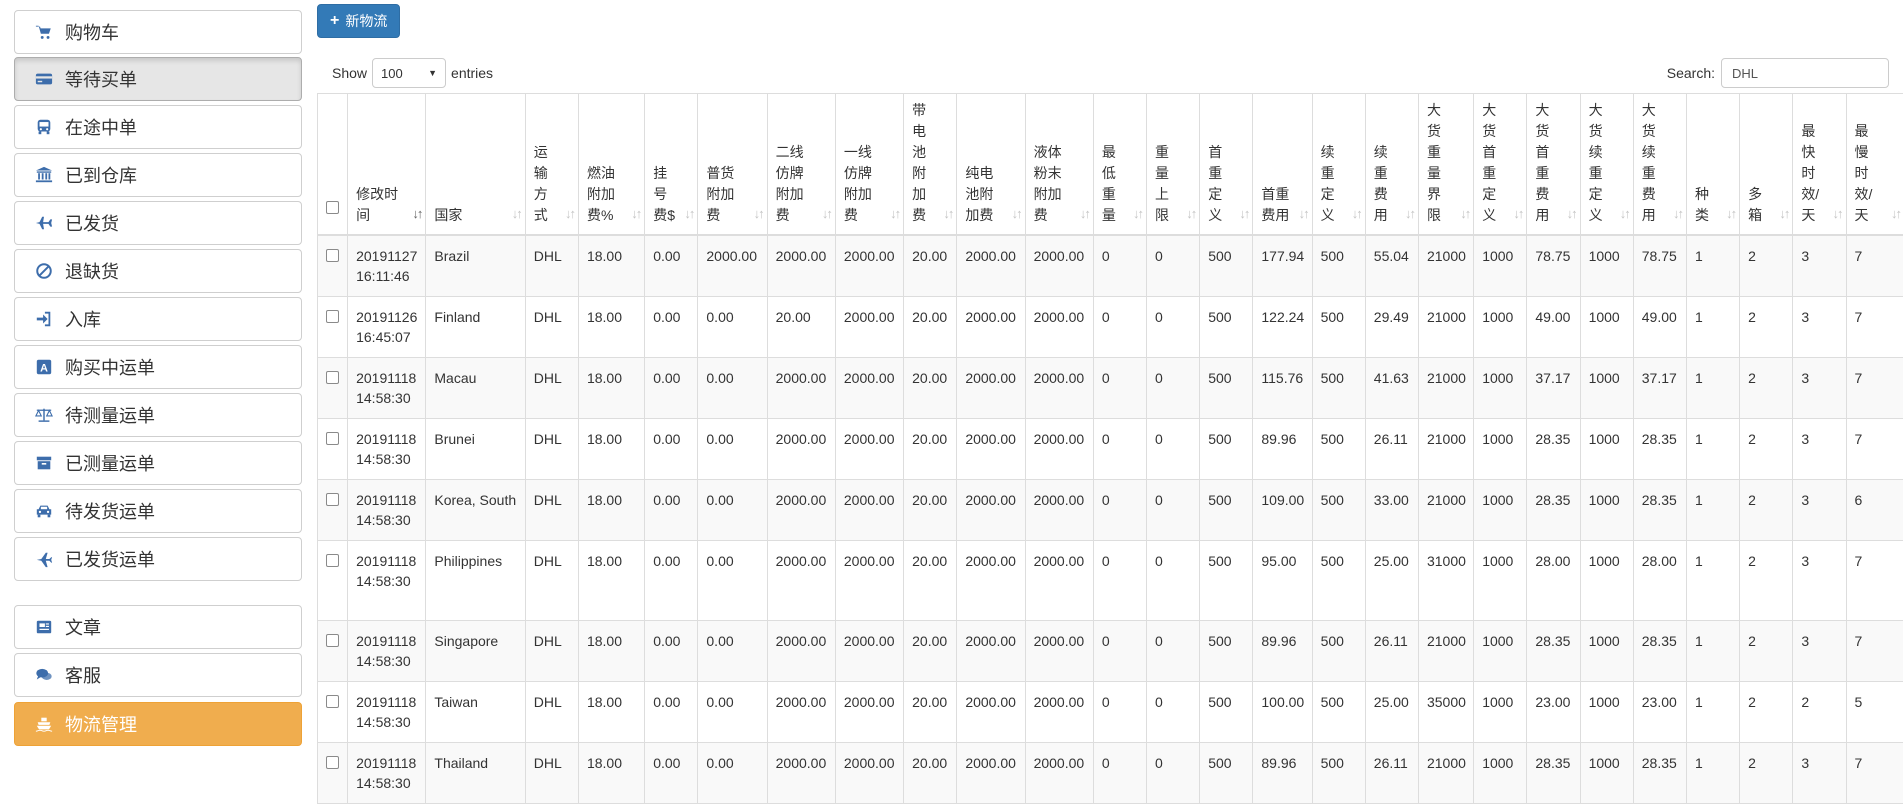 The image size is (1903, 804). What do you see at coordinates (158, 175) in the screenshot?
I see `sidebar-item-arrived-warehouse: 已到仓库` at bounding box center [158, 175].